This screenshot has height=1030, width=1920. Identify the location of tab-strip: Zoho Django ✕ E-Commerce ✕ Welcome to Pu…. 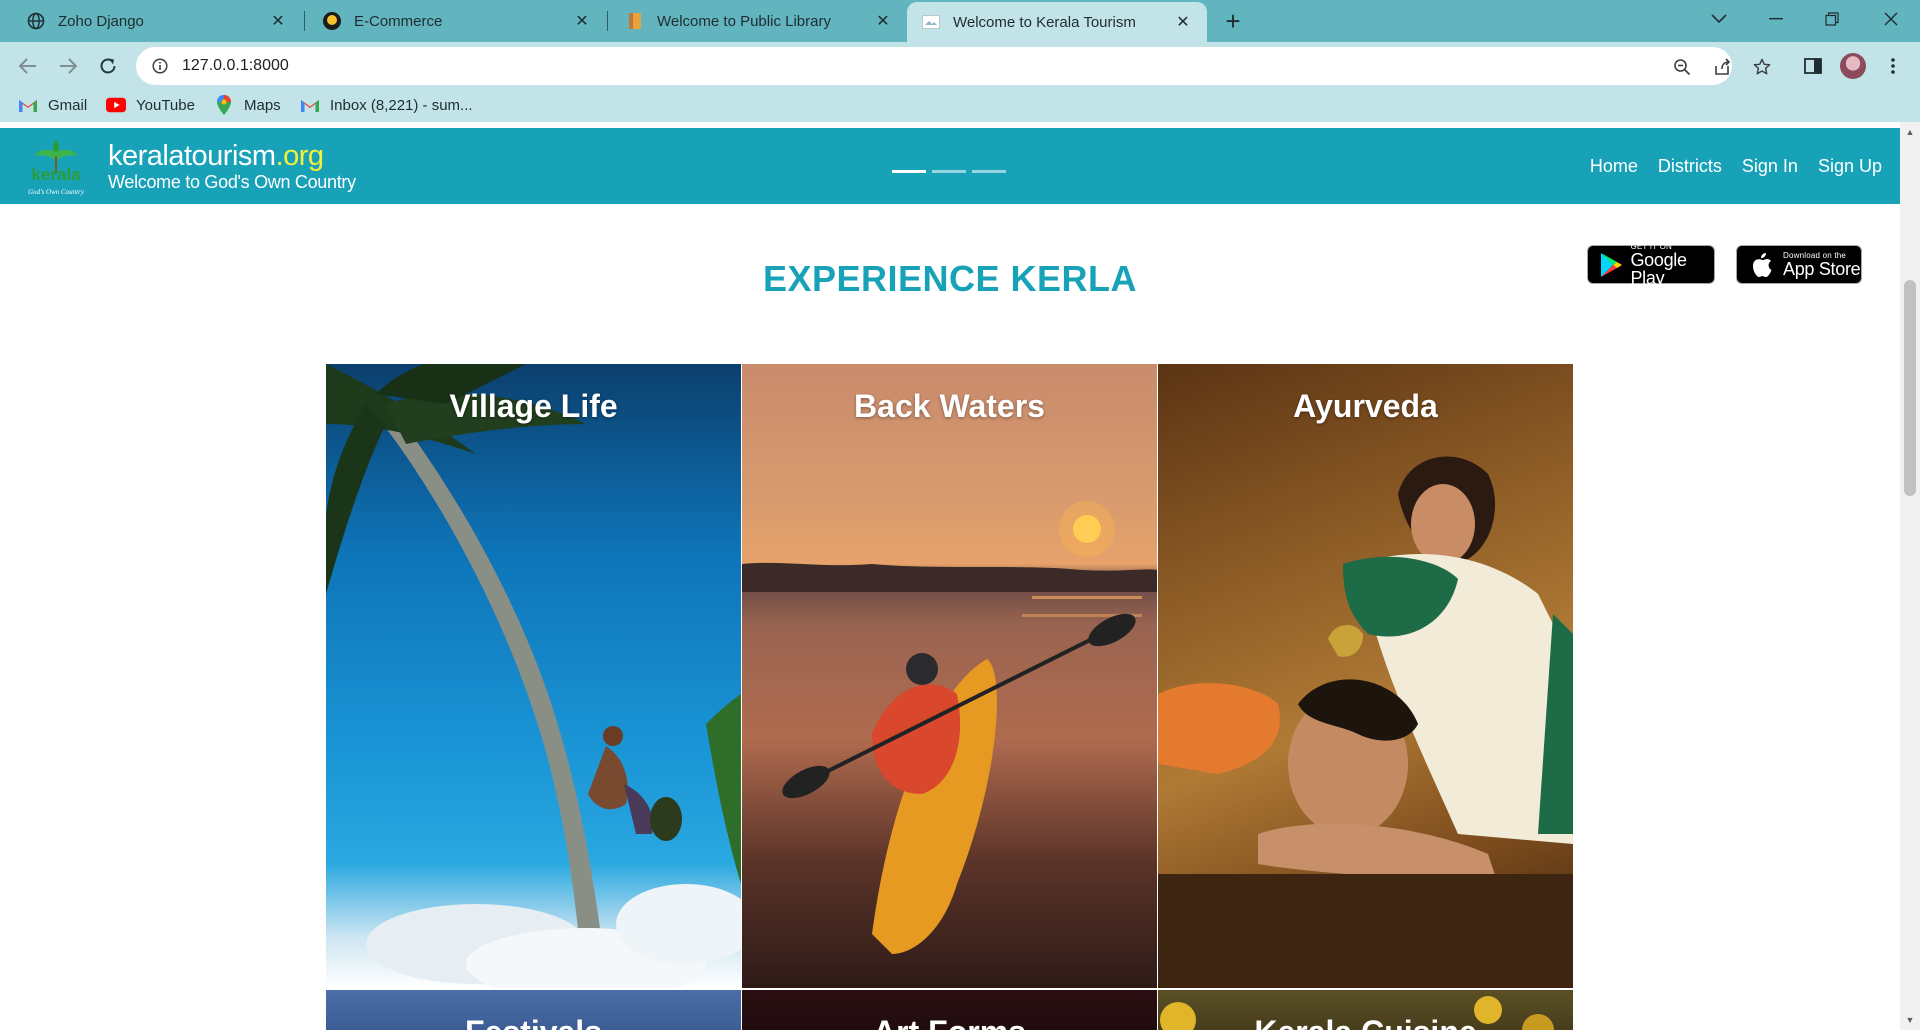
(960, 21).